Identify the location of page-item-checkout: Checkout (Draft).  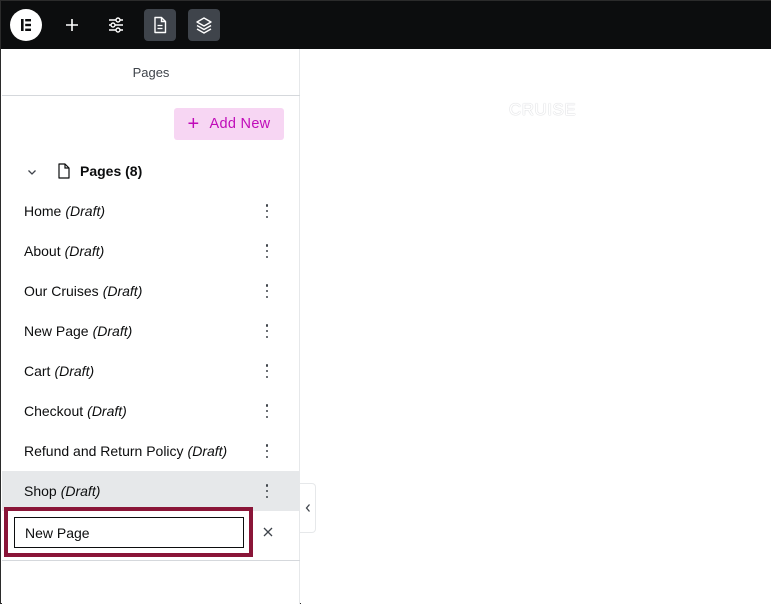
(151, 411).